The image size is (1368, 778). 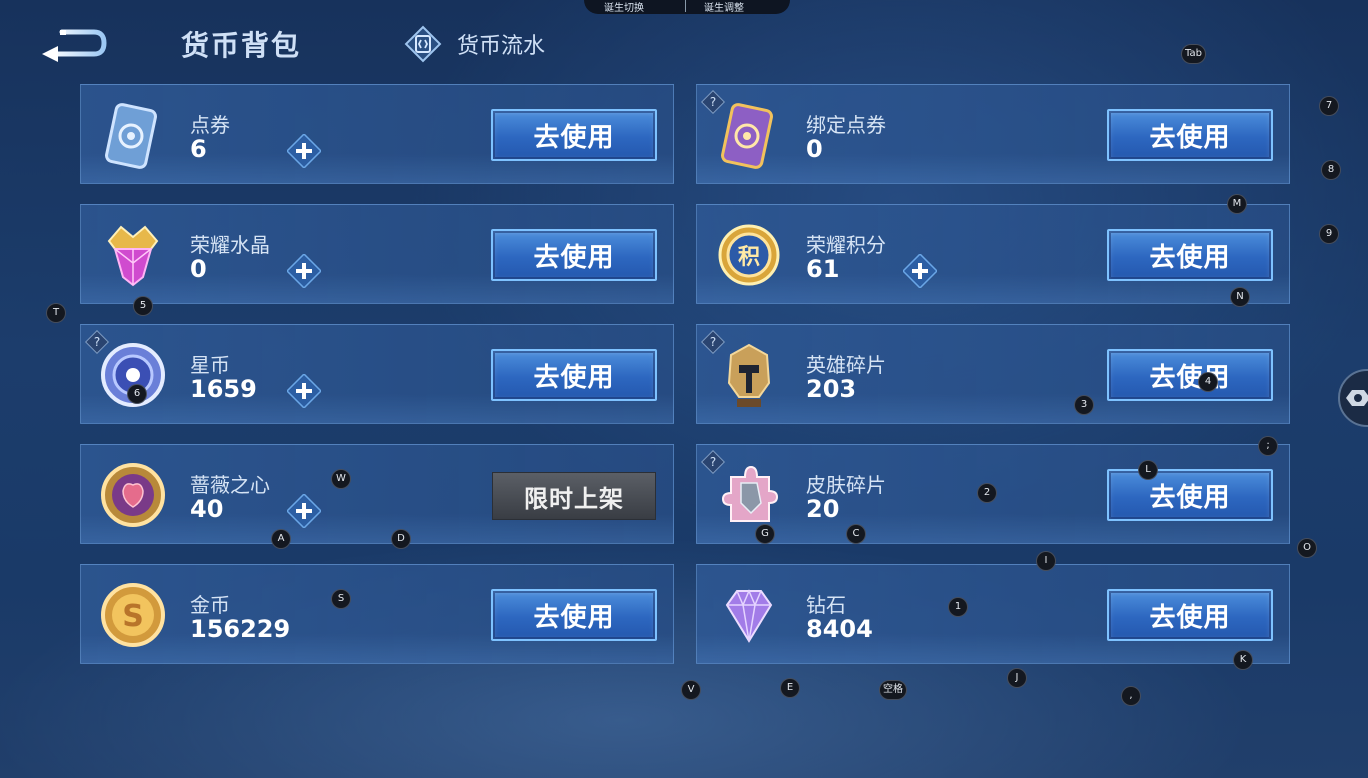 What do you see at coordinates (377, 254) in the screenshot?
I see `currency-card-shuijing: 荣耀水晶 0 去使用` at bounding box center [377, 254].